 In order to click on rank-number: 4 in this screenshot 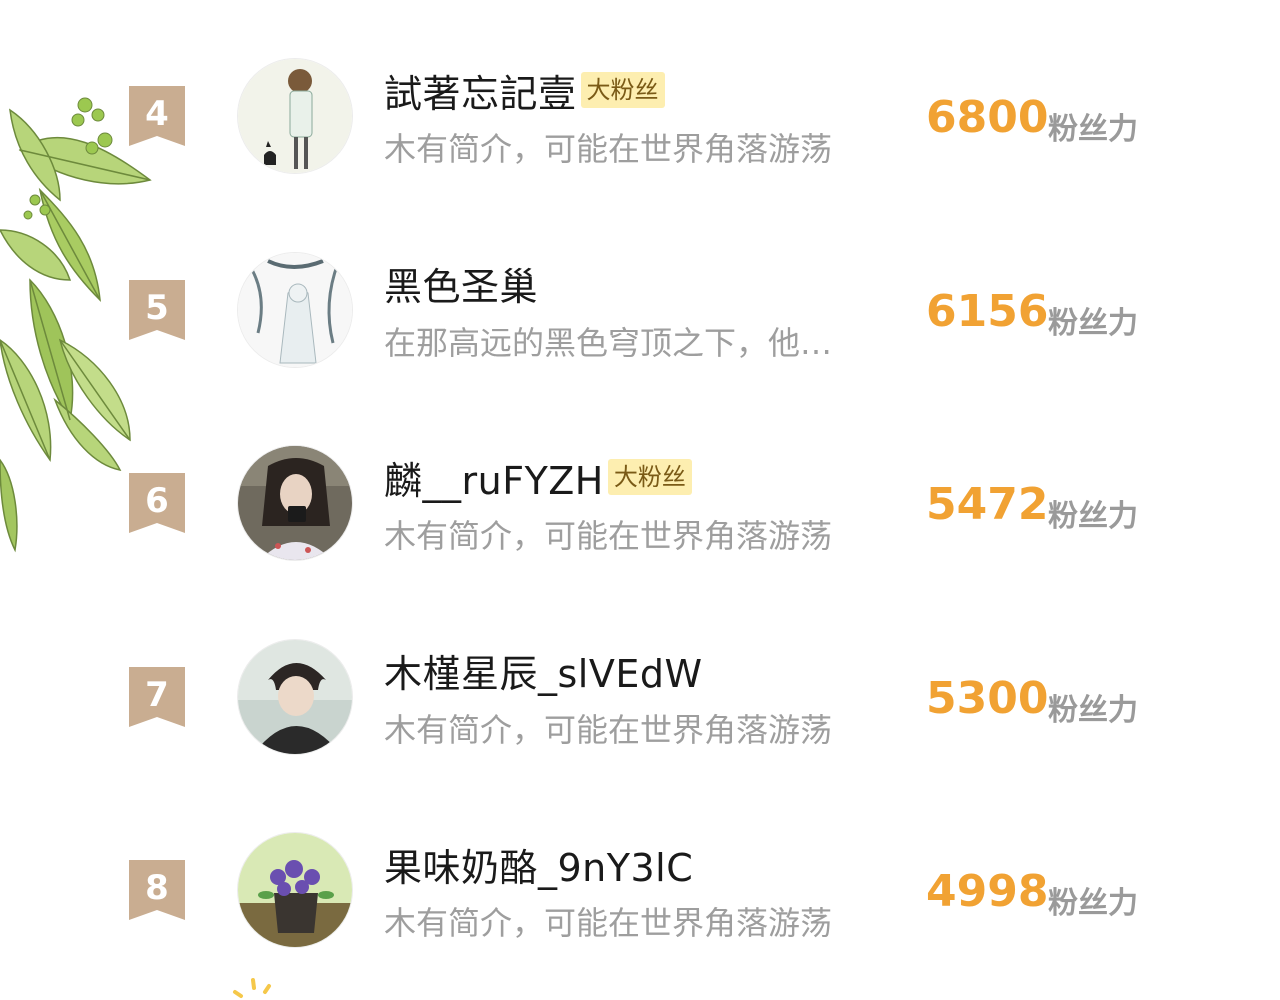, I will do `click(157, 114)`.